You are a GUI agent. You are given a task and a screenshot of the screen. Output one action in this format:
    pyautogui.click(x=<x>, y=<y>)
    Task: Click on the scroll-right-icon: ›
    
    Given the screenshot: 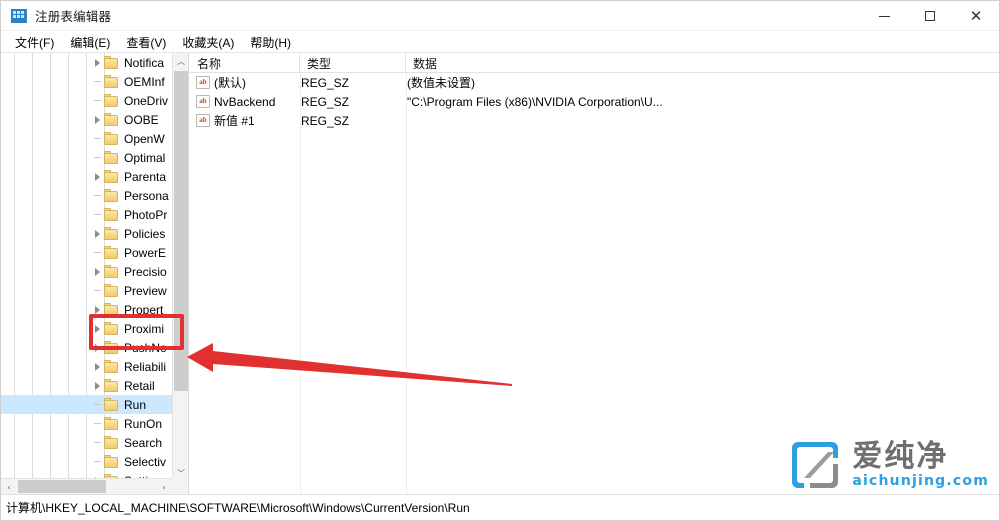 What is the action you would take?
    pyautogui.click(x=164, y=486)
    